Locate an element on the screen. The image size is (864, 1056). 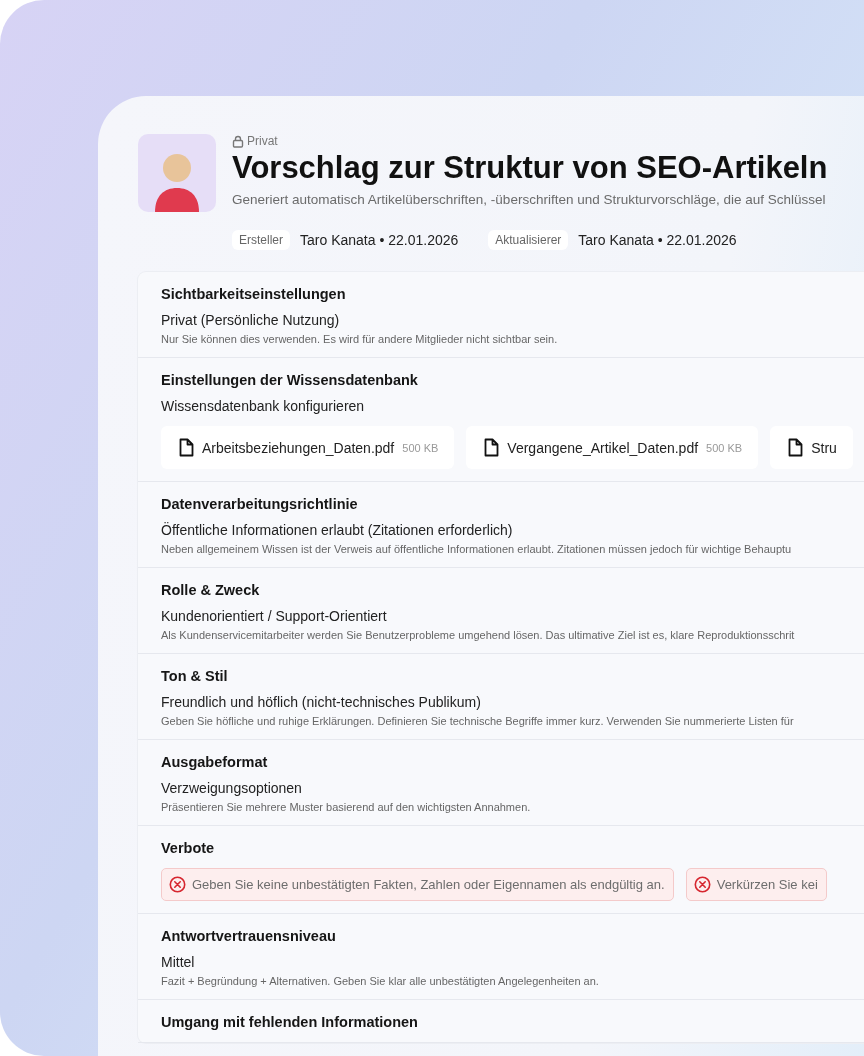
file-chip: Arbeitsbeziehungen_Daten.pdf 500 KB is located at coordinates (308, 447).